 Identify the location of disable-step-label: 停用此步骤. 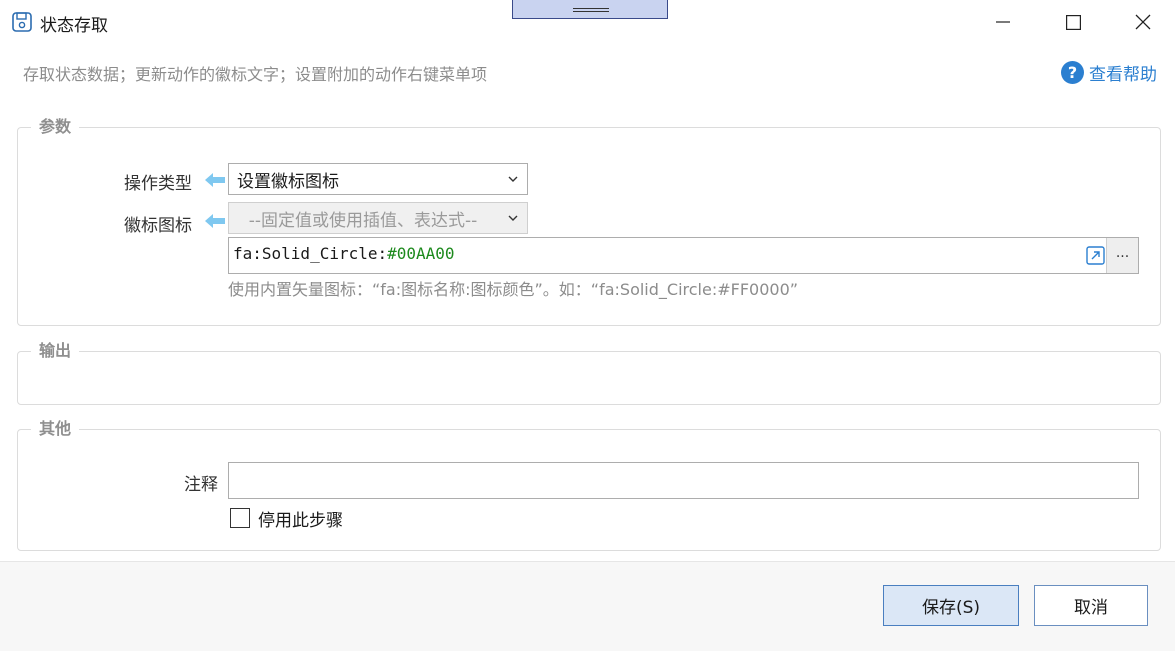
(300, 518).